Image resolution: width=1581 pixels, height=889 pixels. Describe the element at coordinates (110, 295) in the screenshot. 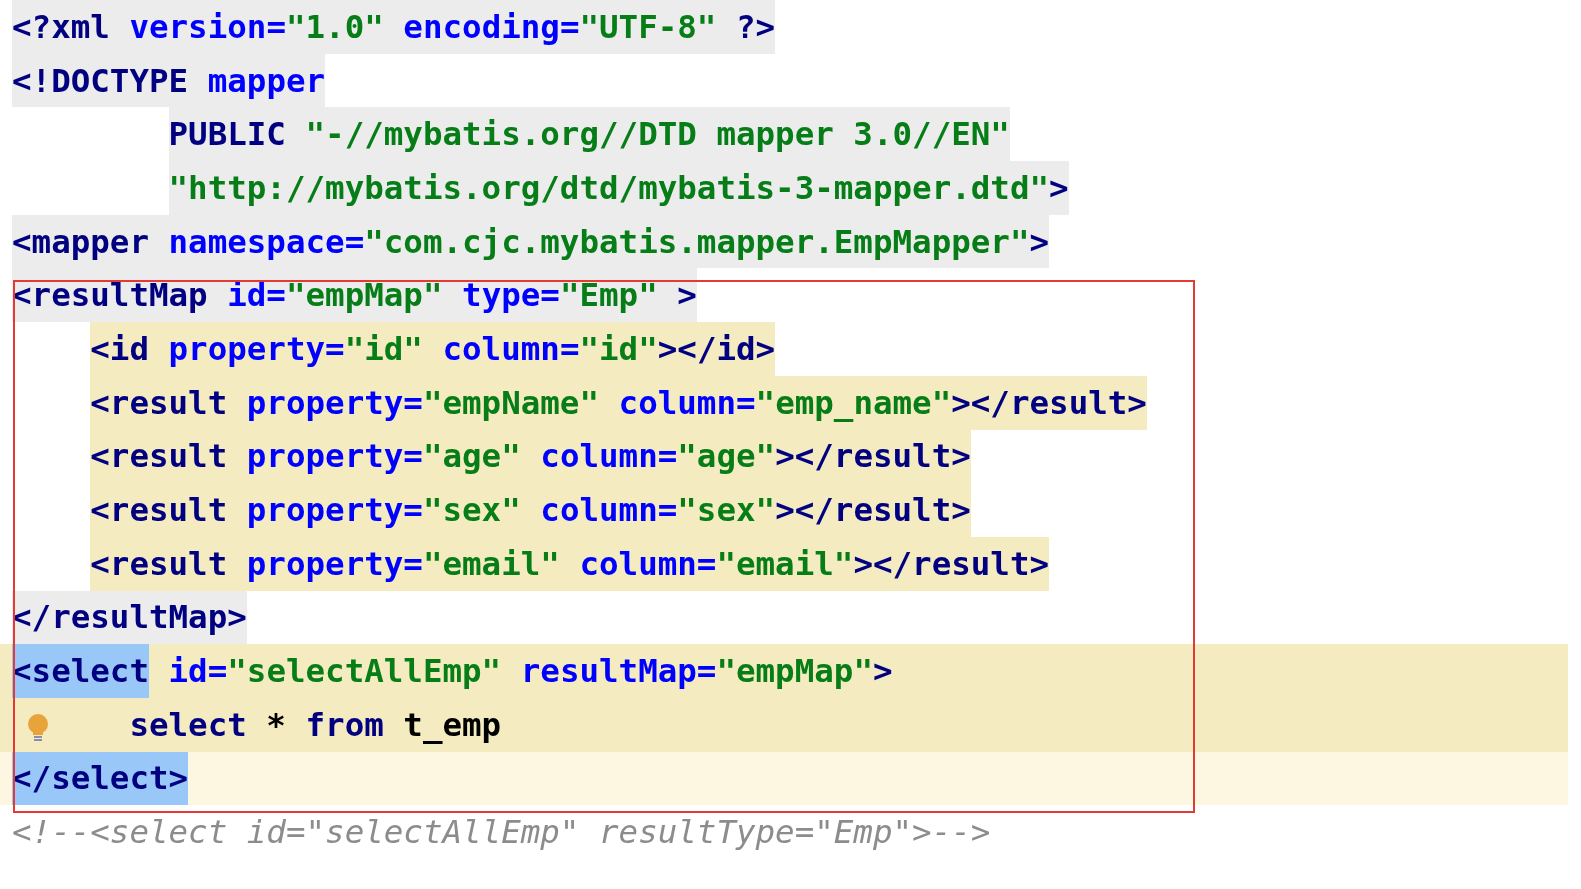

I see `xml-tag: <resultMap` at that location.